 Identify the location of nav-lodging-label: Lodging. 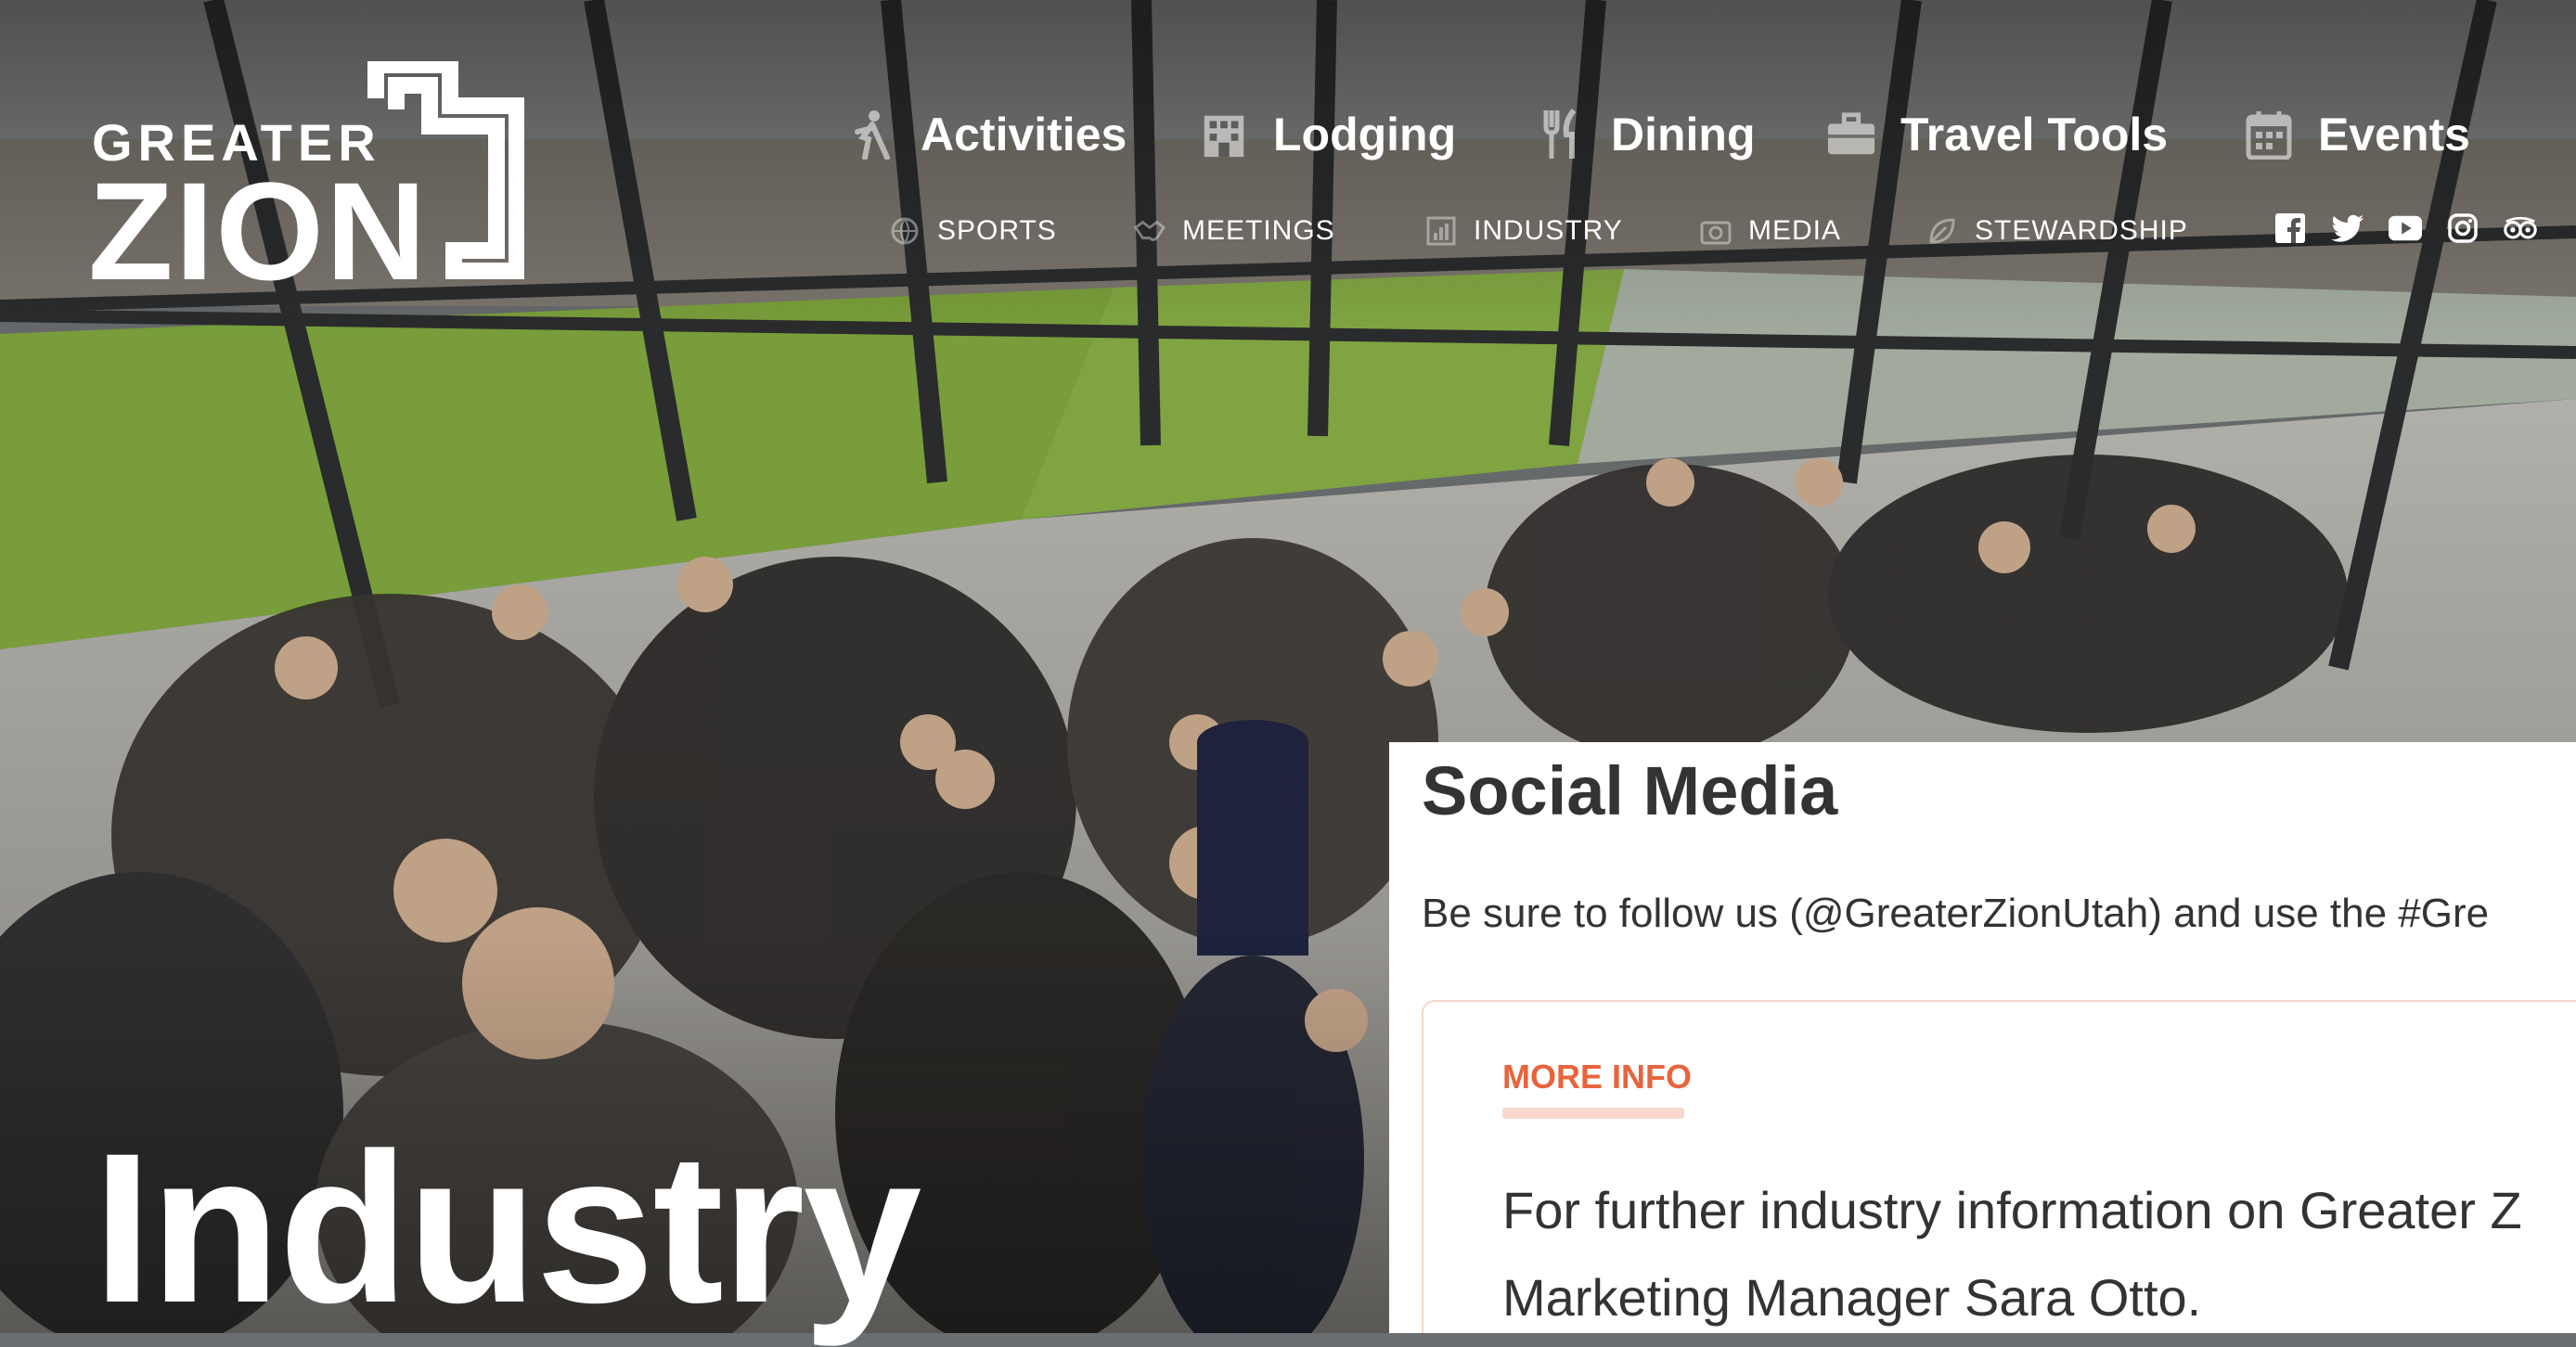
(1365, 134).